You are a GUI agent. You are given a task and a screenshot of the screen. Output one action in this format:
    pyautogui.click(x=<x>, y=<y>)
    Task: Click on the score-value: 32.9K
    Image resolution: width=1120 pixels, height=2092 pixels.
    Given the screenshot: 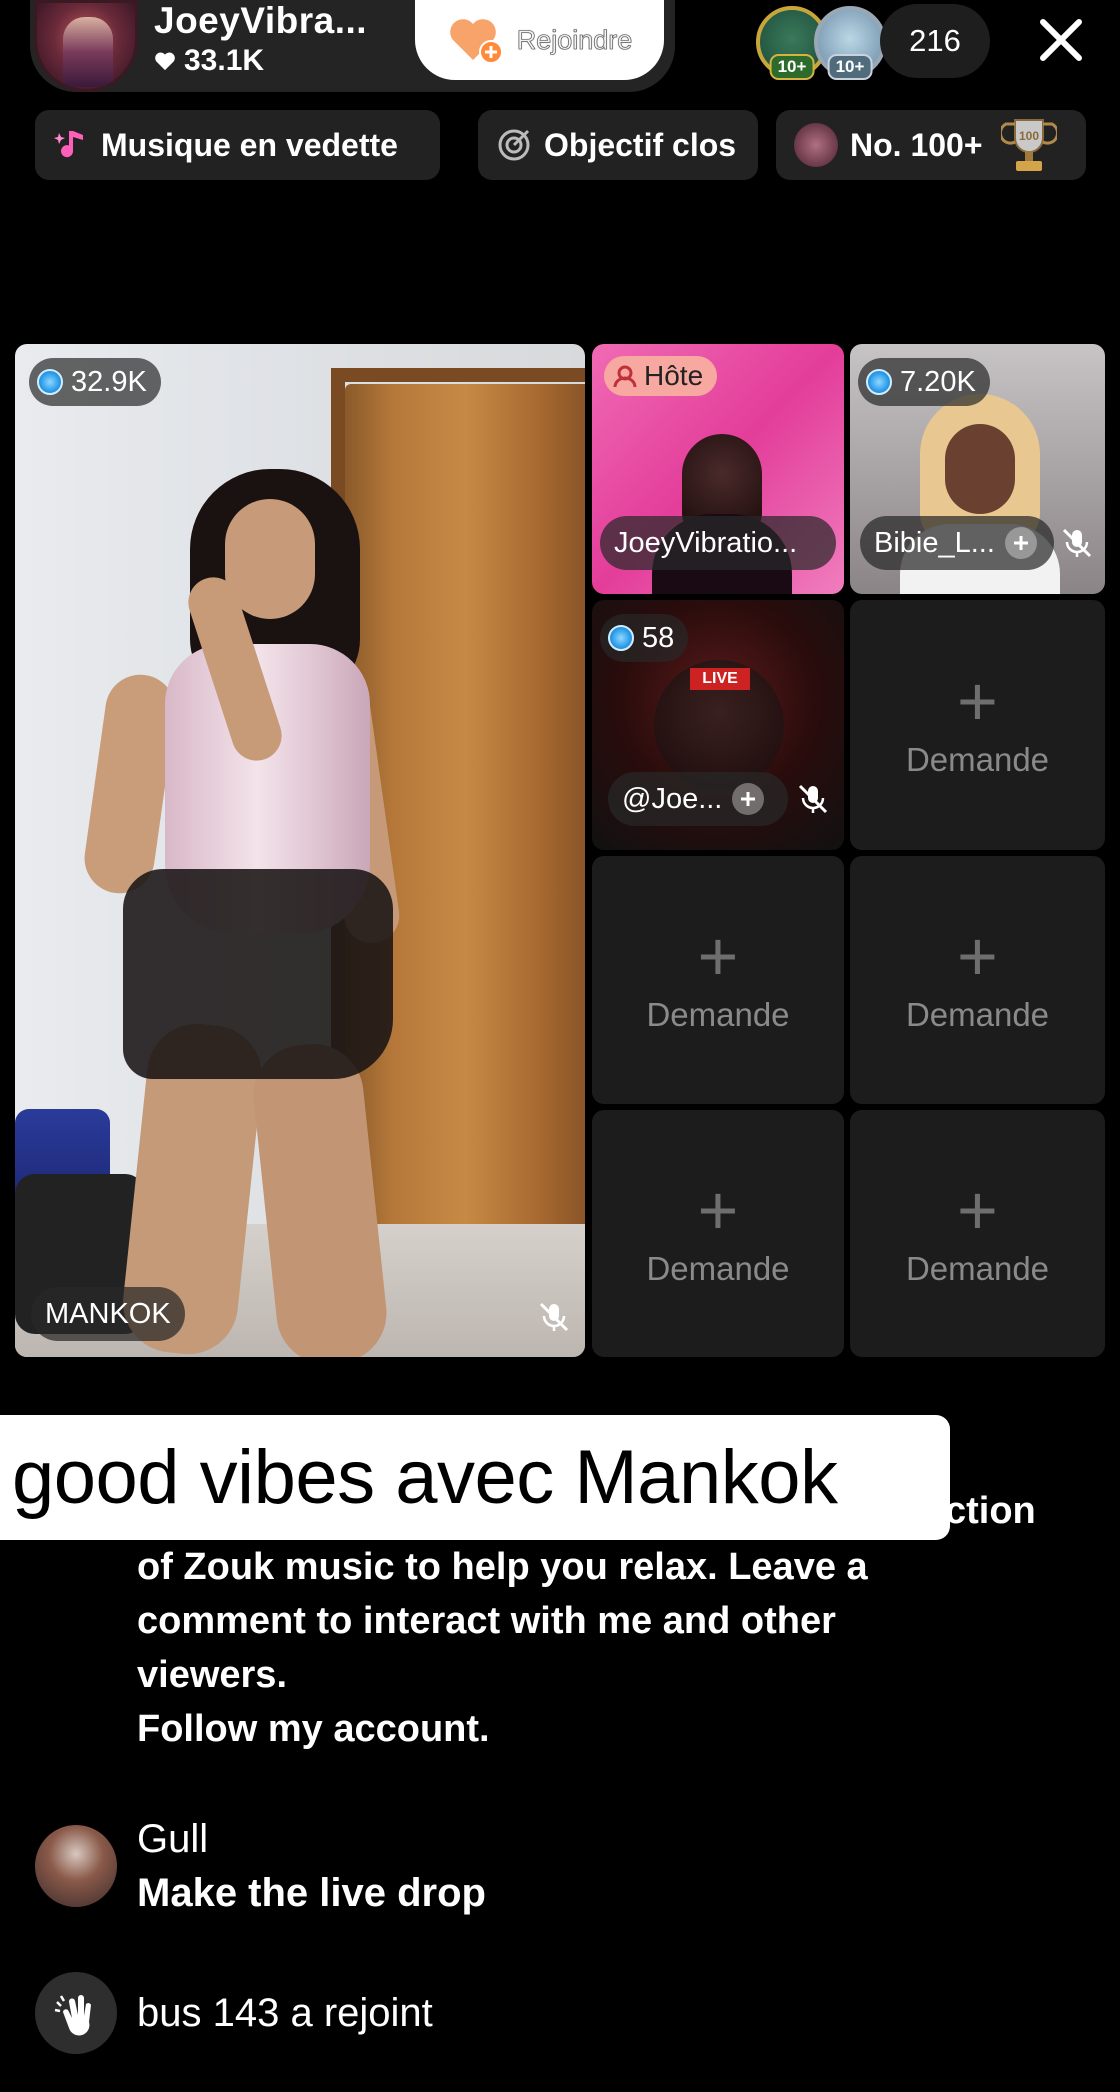 What is the action you would take?
    pyautogui.click(x=109, y=381)
    